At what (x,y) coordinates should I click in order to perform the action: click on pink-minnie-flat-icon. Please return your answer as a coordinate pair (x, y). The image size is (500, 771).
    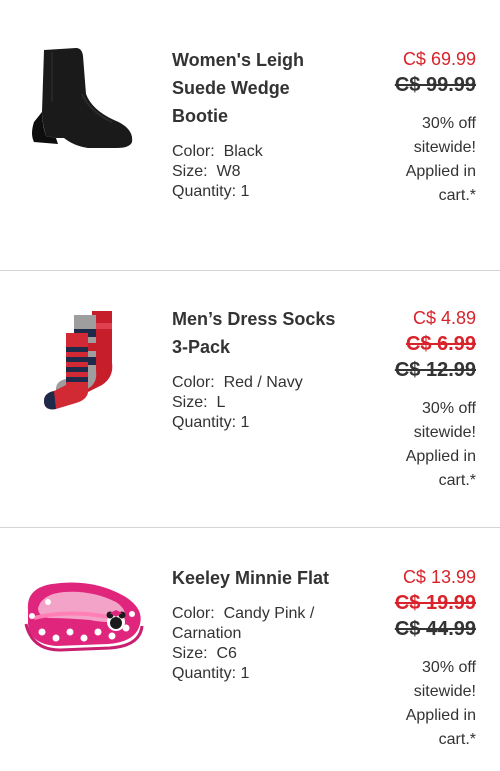
    Looking at the image, I should click on (84, 617).